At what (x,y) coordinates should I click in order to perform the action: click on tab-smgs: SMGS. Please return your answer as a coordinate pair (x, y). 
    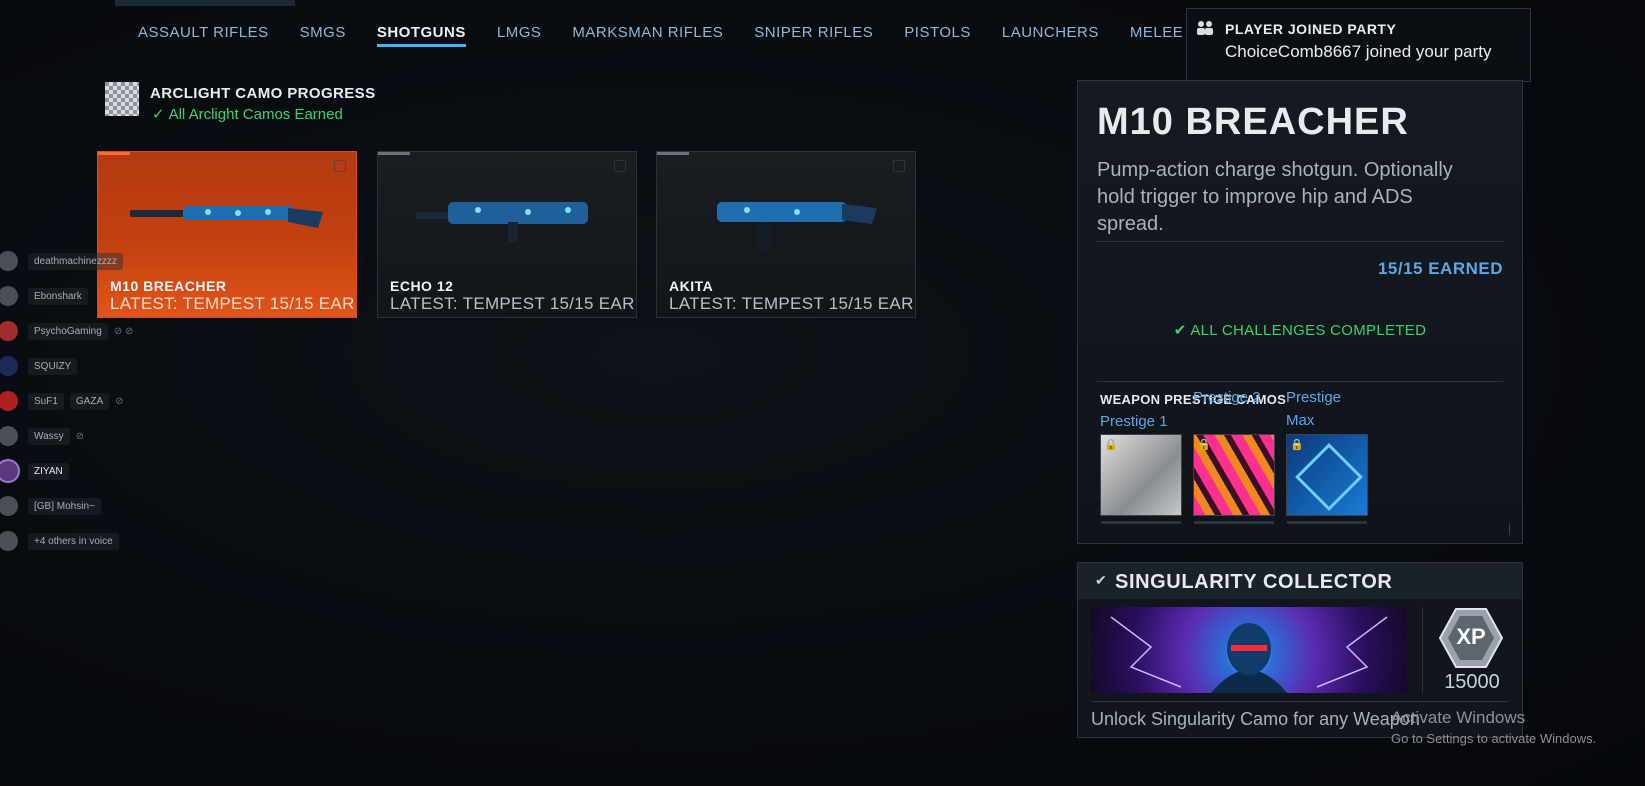
    Looking at the image, I should click on (323, 35).